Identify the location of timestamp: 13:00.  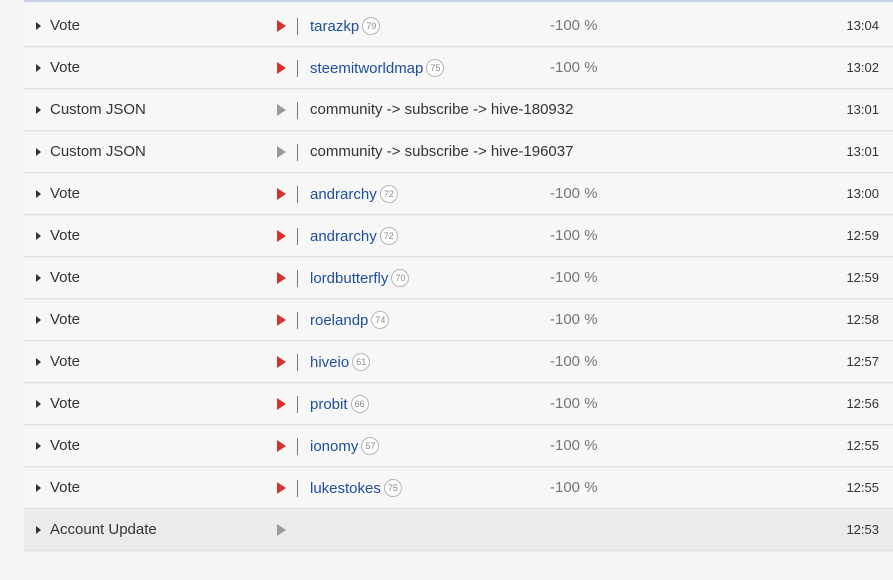
(862, 193).